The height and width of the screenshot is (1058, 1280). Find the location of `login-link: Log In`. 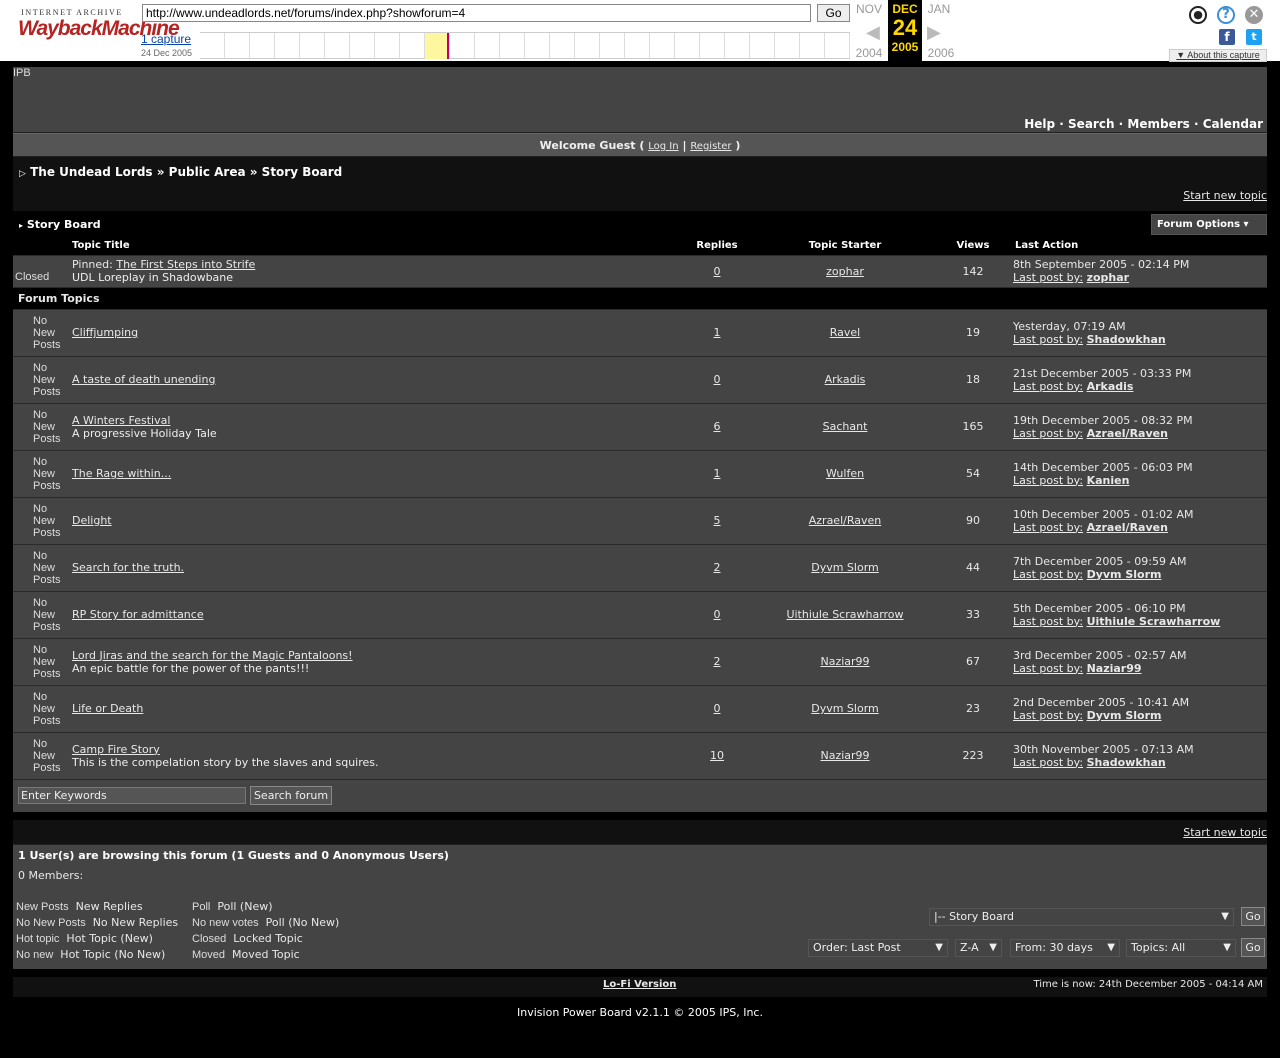

login-link: Log In is located at coordinates (663, 146).